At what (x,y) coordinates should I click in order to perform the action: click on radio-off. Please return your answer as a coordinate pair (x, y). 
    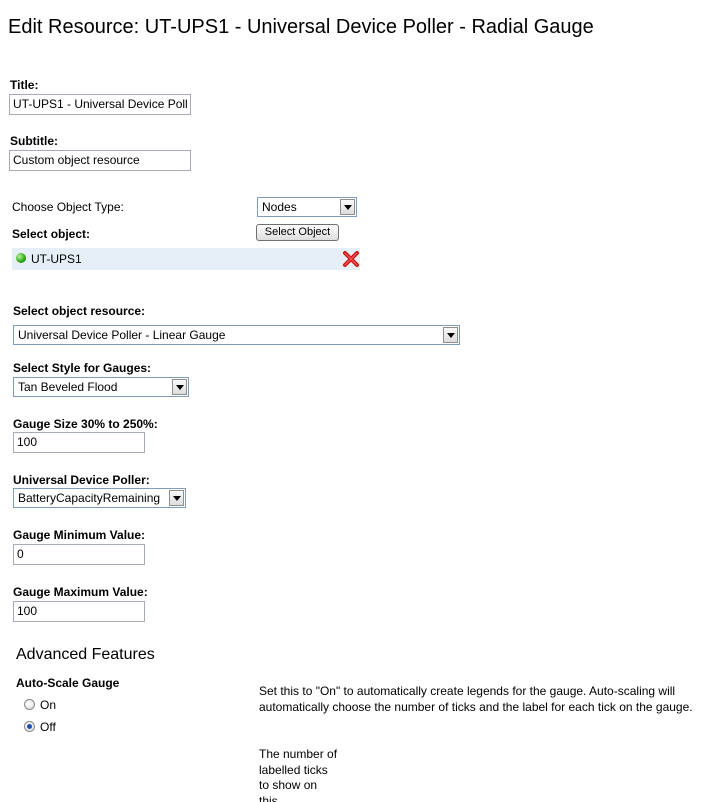
    Looking at the image, I should click on (29, 726).